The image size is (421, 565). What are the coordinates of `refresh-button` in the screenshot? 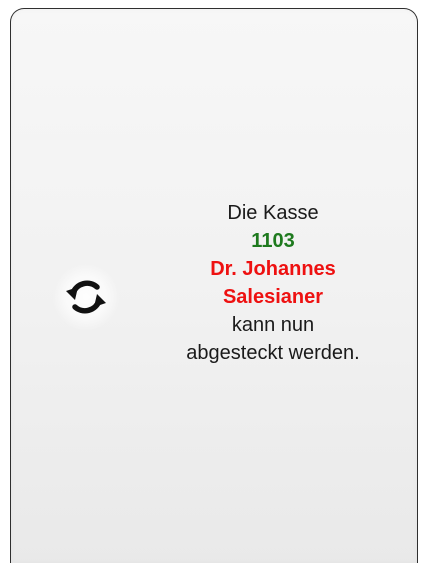 It's located at (86, 297).